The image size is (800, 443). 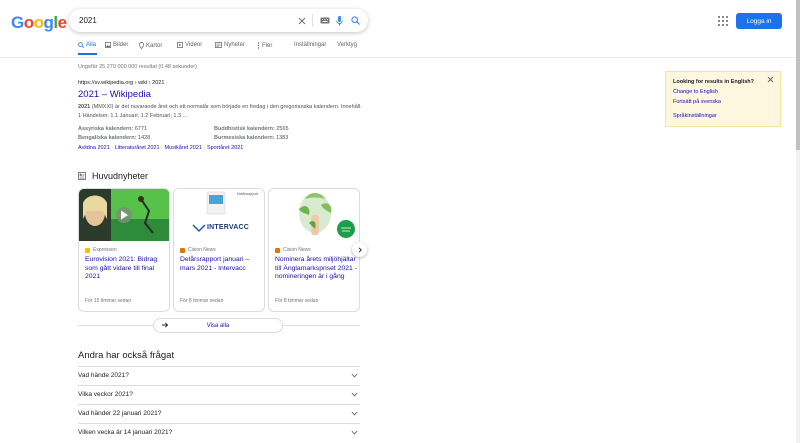 I want to click on tab-tools: Verktyg, so click(x=347, y=45).